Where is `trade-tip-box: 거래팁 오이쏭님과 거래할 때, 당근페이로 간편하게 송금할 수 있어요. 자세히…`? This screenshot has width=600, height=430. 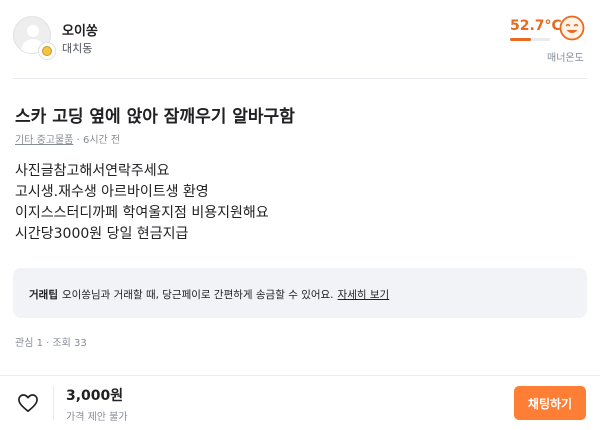
trade-tip-box: 거래팁 오이쏭님과 거래할 때, 당근페이로 간편하게 송금할 수 있어요. 자세히… is located at coordinates (300, 293).